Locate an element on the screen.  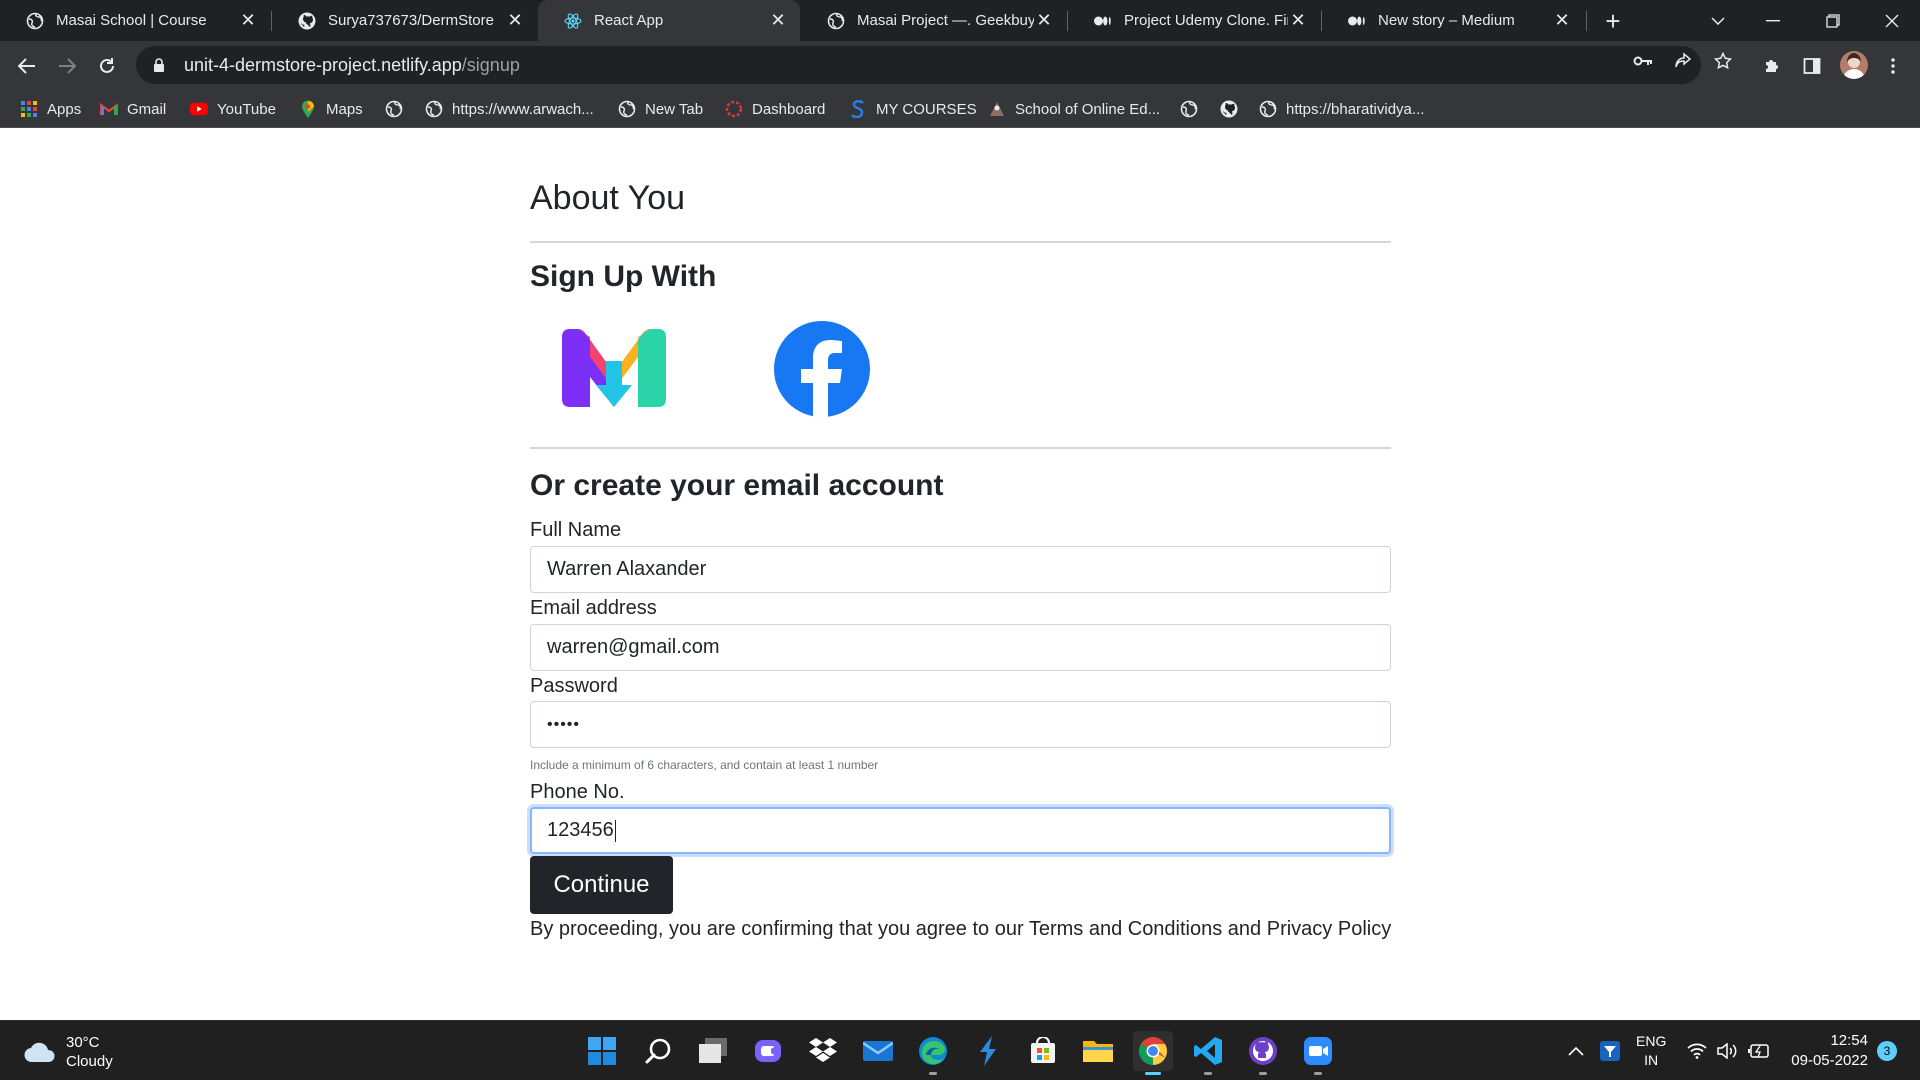
tab-udemy-clone: Project Udemy Clone. First ✕ is located at coordinates (1194, 20).